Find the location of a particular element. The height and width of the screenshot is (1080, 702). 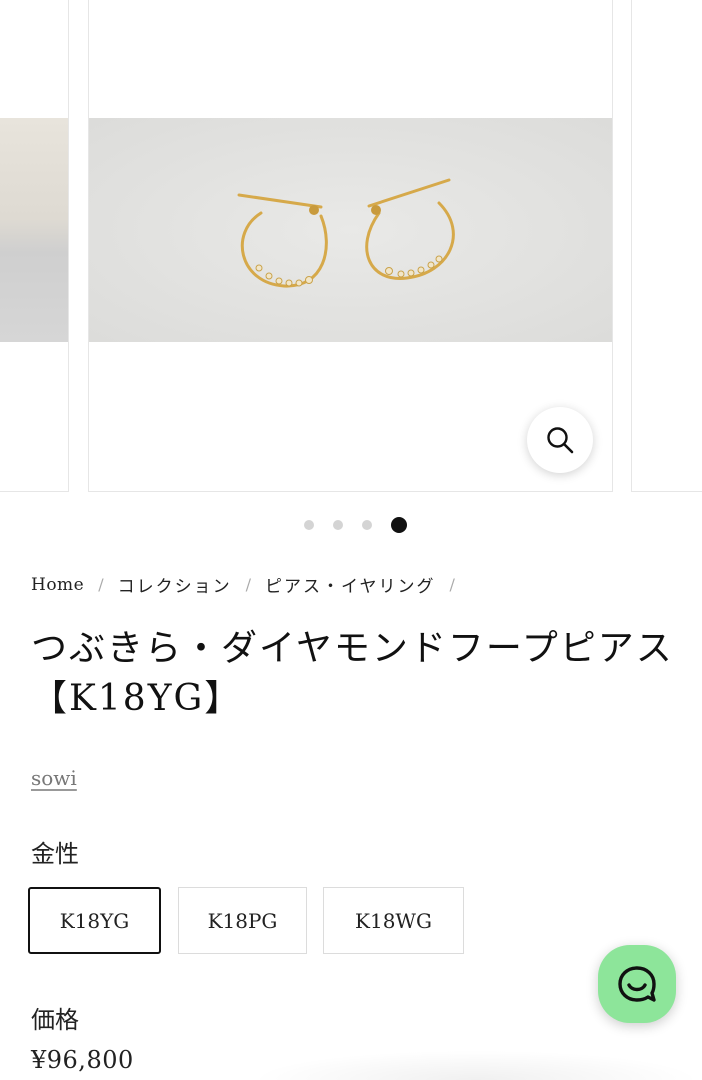

product-title: つぶきら・ダイヤモンドフープピアス【K18YG】 is located at coordinates (352, 673).